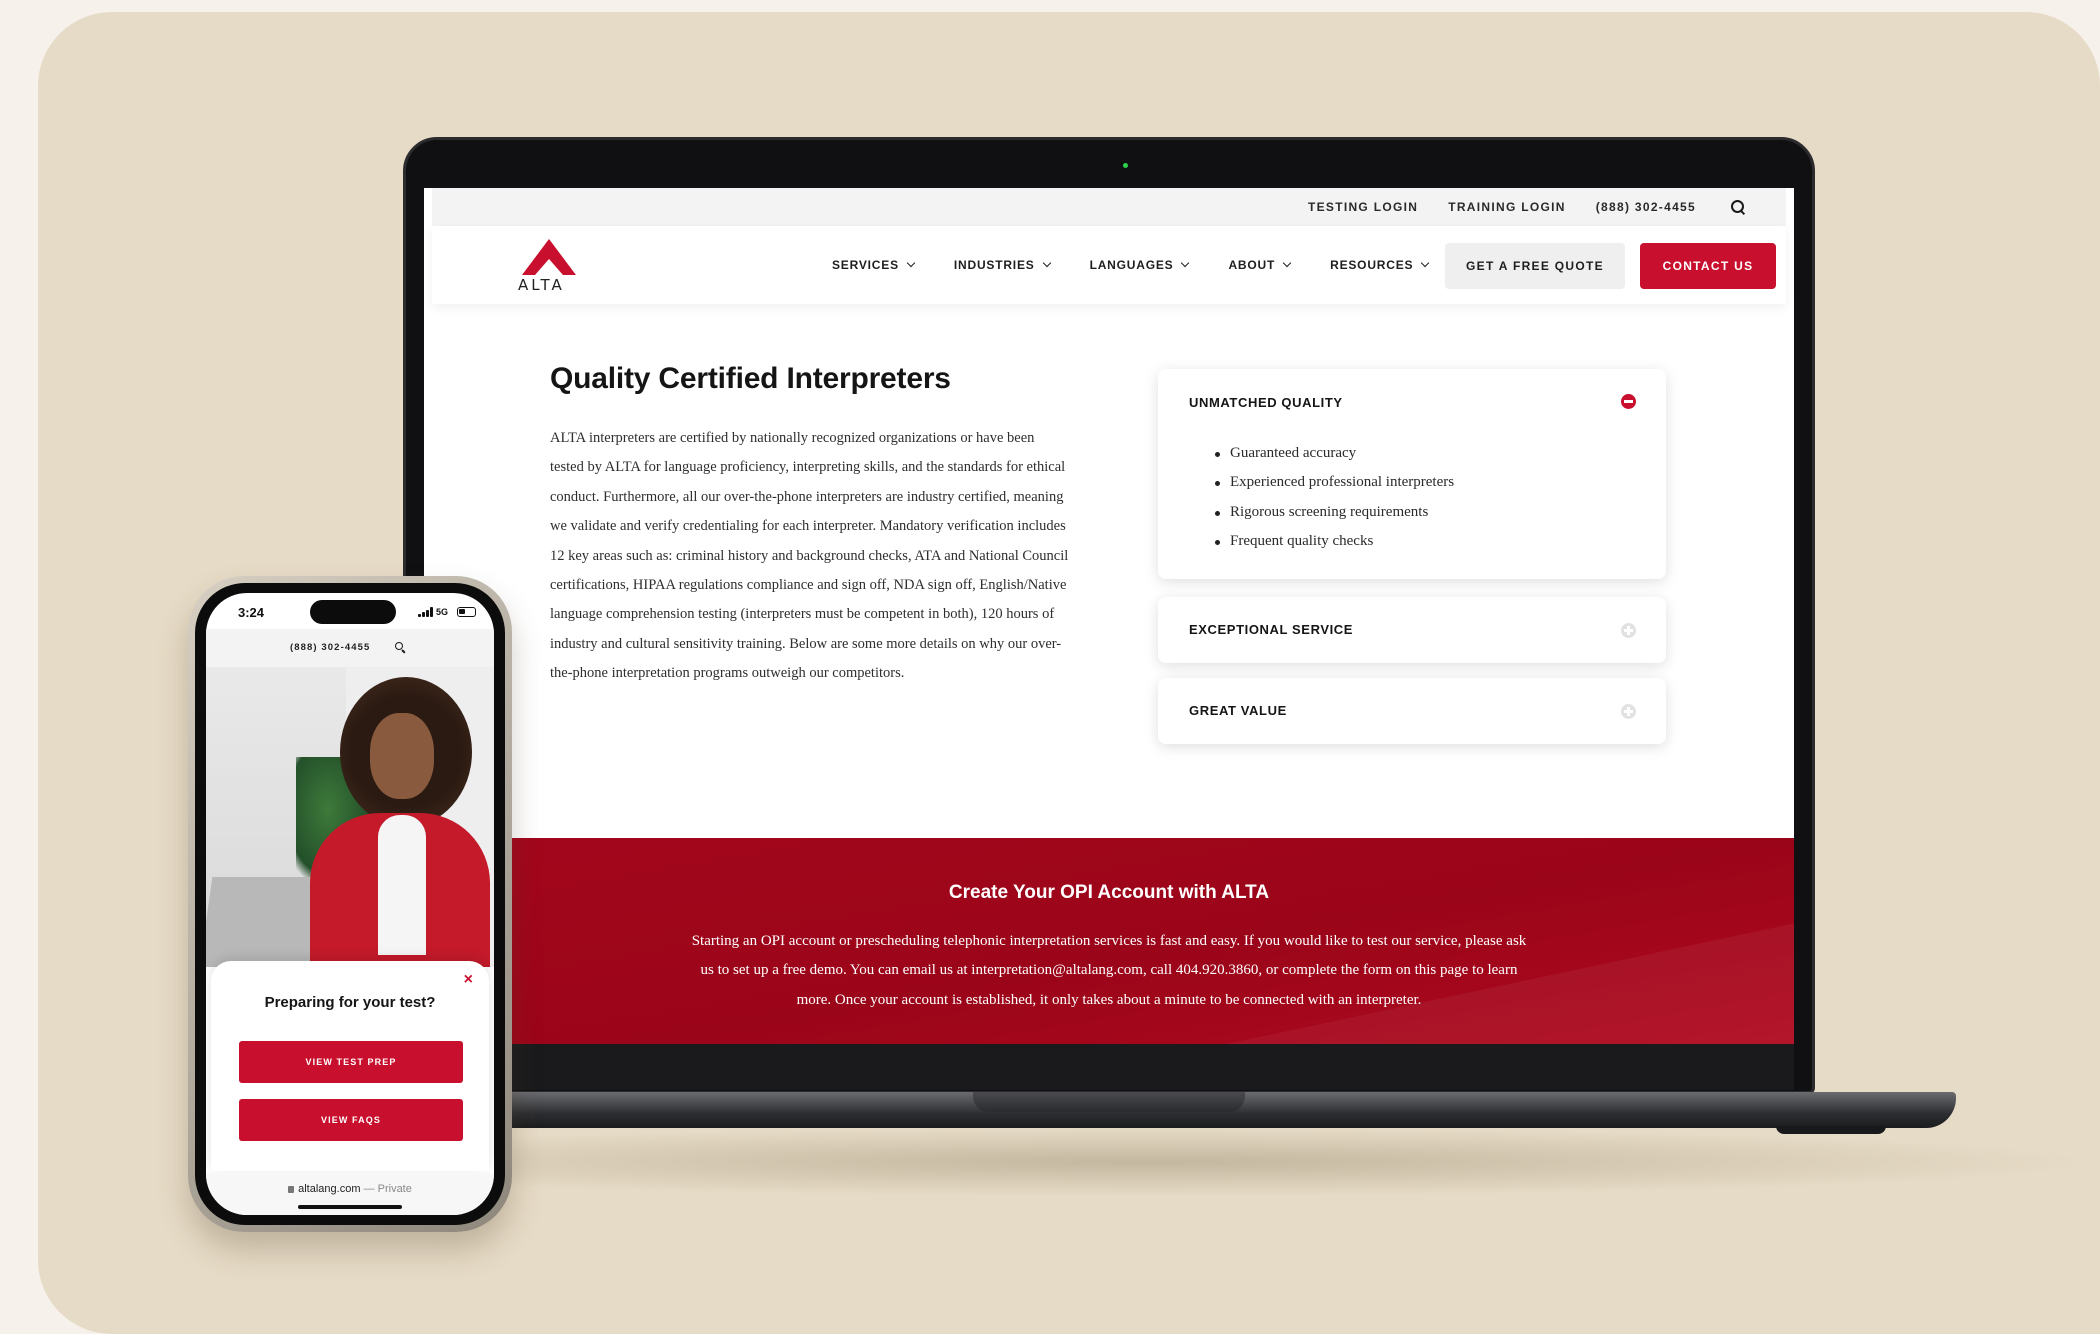  I want to click on alta-logo: ALTA, so click(547, 266).